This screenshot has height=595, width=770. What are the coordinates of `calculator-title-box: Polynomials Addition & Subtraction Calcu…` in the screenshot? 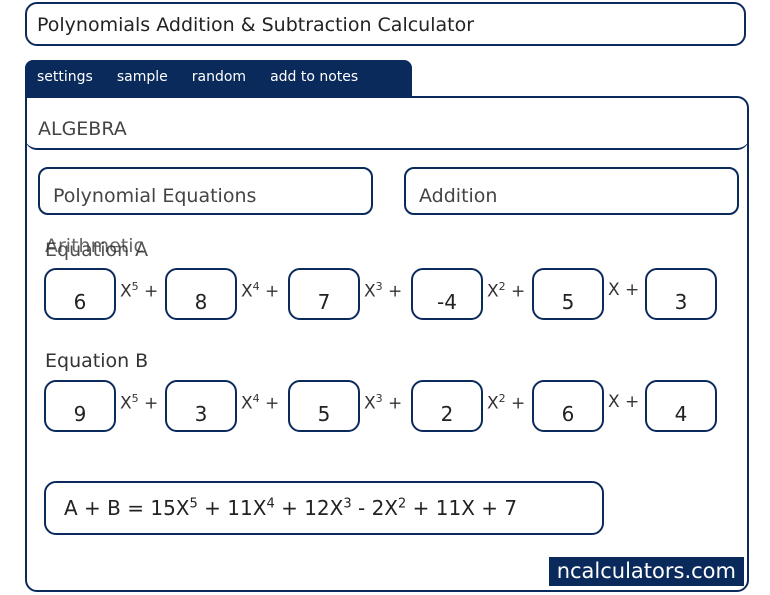 It's located at (385, 24).